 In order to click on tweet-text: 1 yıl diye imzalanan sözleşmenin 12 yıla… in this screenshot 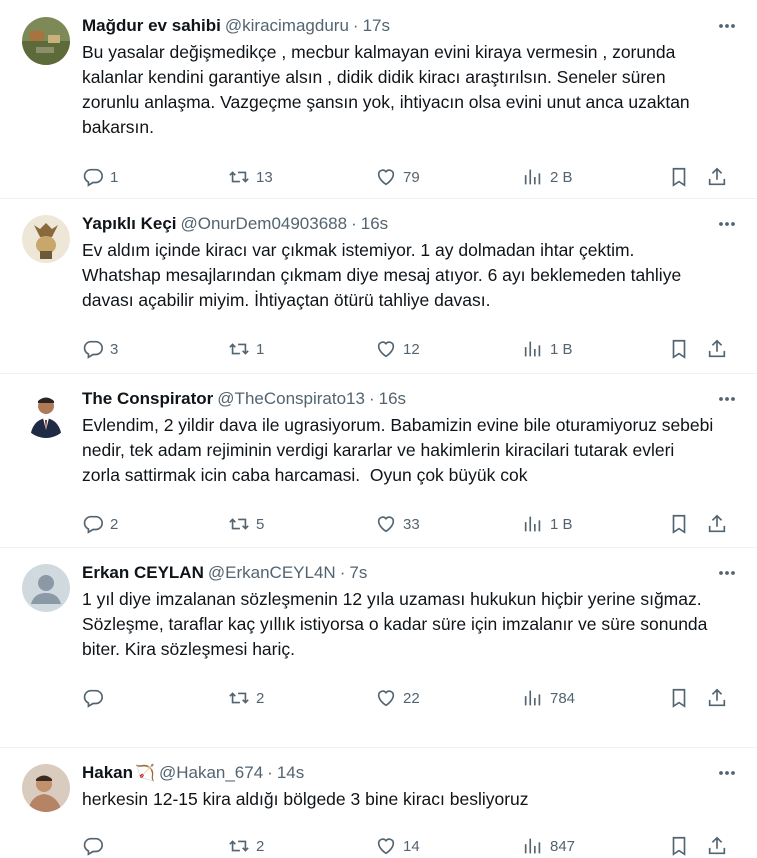, I will do `click(395, 624)`.